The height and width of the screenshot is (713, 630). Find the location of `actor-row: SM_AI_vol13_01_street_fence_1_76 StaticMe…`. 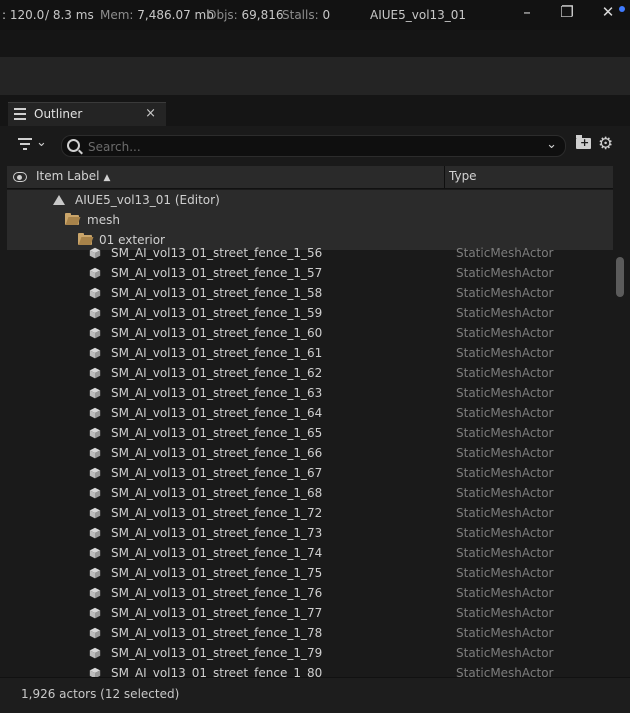

actor-row: SM_AI_vol13_01_street_fence_1_76 StaticMe… is located at coordinates (305, 593).